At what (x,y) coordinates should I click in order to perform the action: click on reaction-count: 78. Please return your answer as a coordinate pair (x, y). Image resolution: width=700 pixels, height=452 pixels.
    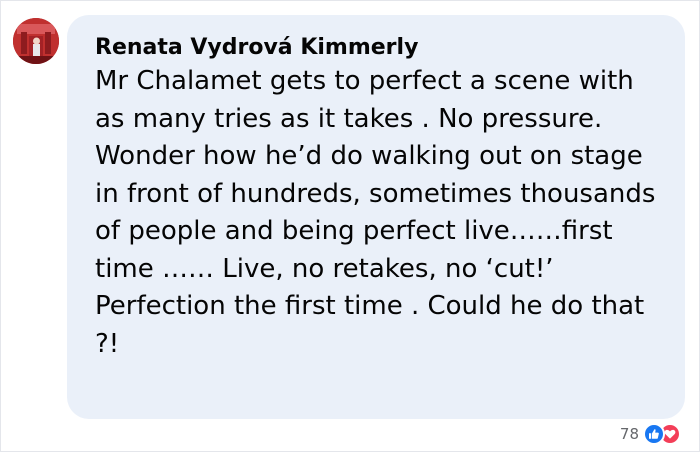
    Looking at the image, I should click on (629, 434).